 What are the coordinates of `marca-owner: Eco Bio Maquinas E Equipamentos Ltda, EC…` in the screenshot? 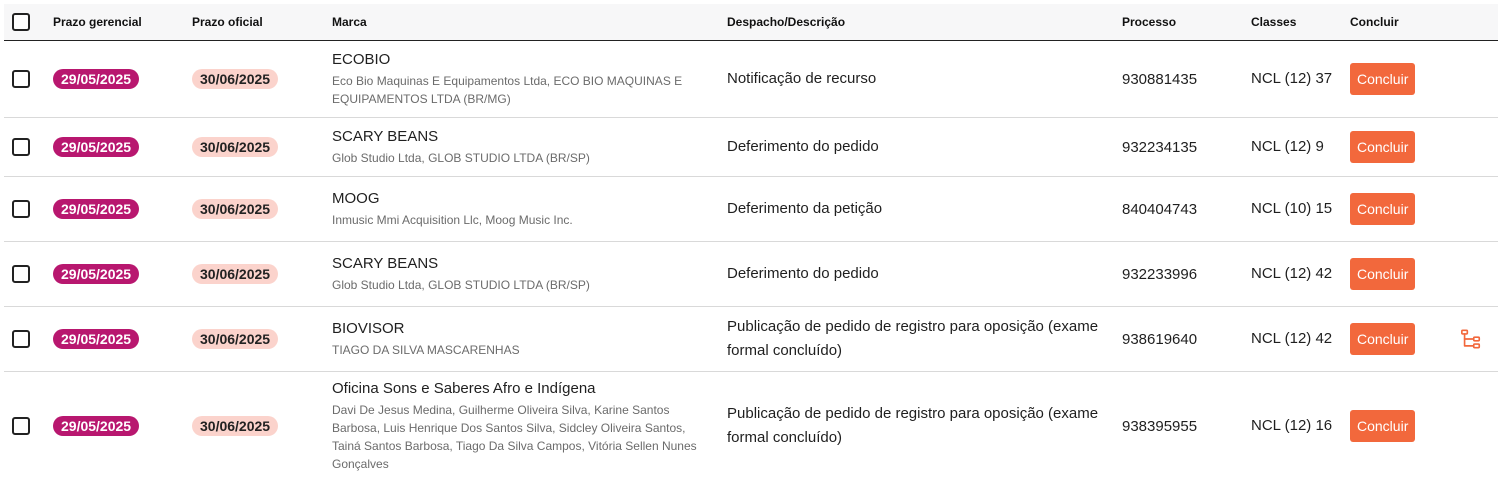 It's located at (507, 90).